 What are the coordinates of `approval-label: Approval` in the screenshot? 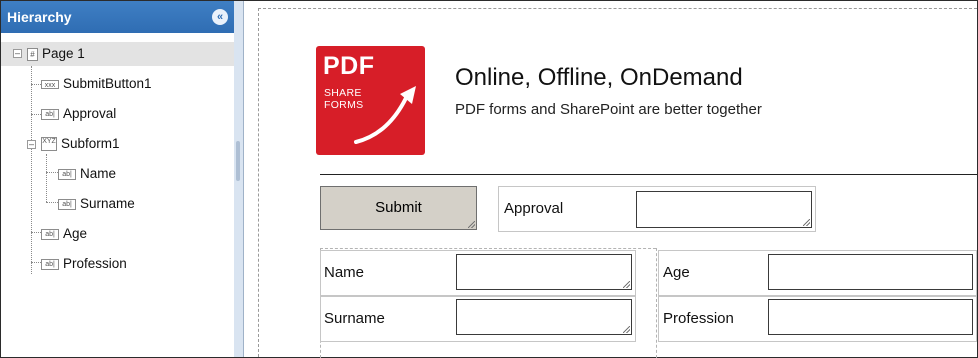 It's located at (534, 208).